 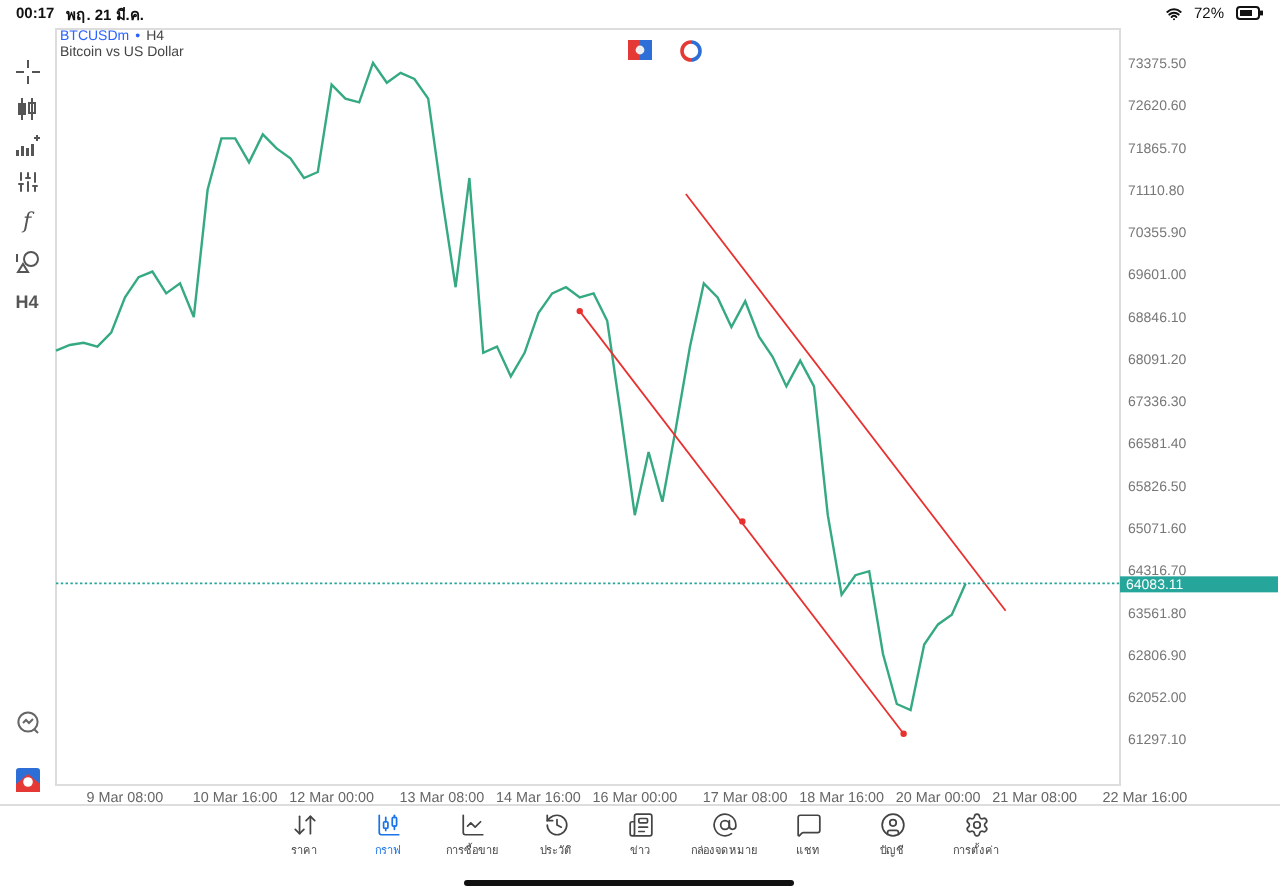 What do you see at coordinates (27, 144) in the screenshot?
I see `bar-chart-icon` at bounding box center [27, 144].